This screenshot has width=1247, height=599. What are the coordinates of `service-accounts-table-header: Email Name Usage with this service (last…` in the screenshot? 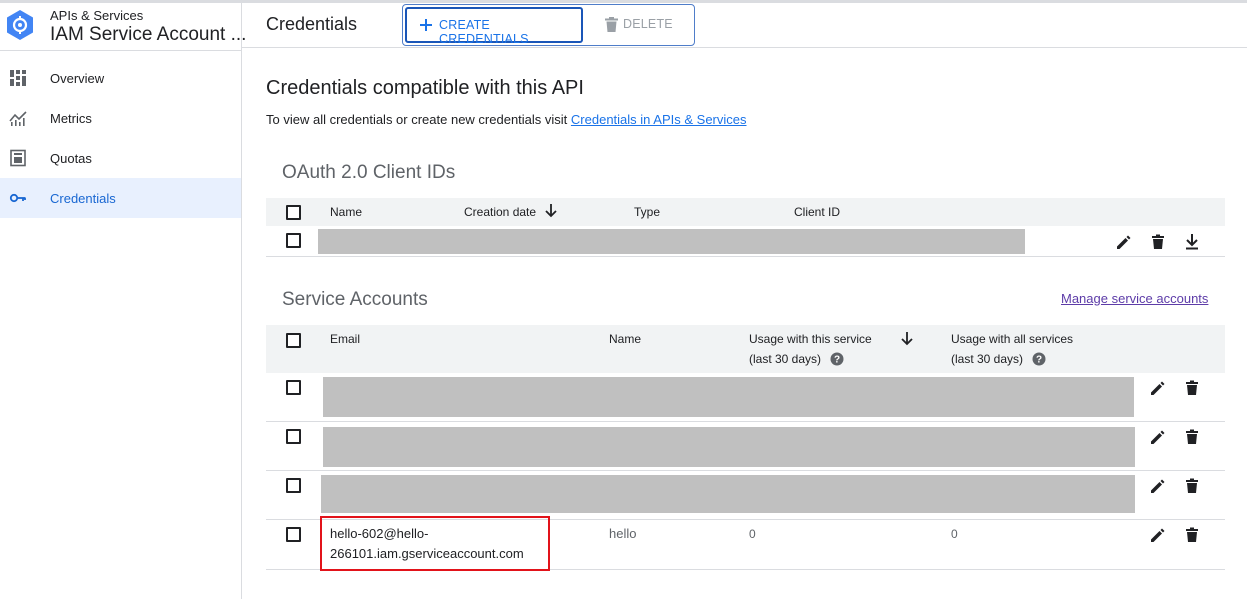 It's located at (745, 349).